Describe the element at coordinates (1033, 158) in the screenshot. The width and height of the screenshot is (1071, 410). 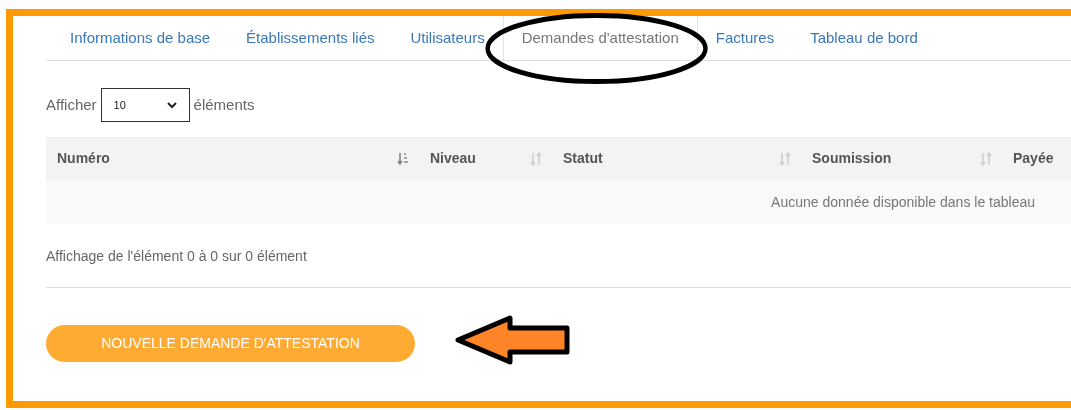
I see `column-header: Payée` at that location.